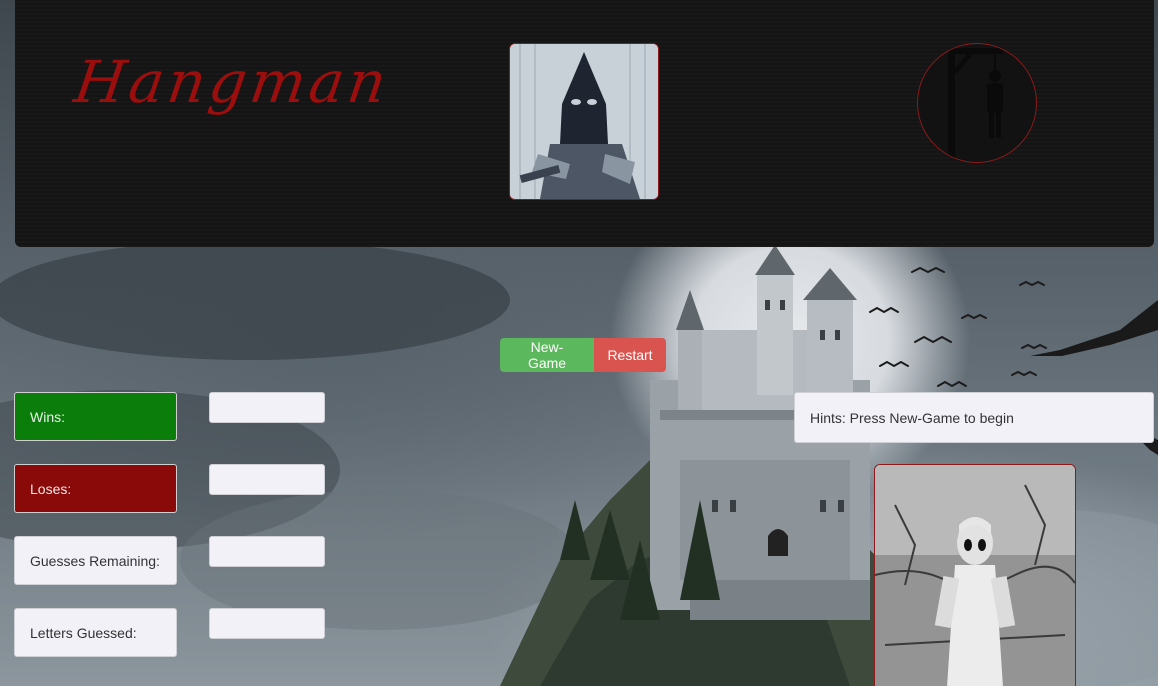 Image resolution: width=1158 pixels, height=686 pixels. I want to click on loses-label: Loses:, so click(95, 488).